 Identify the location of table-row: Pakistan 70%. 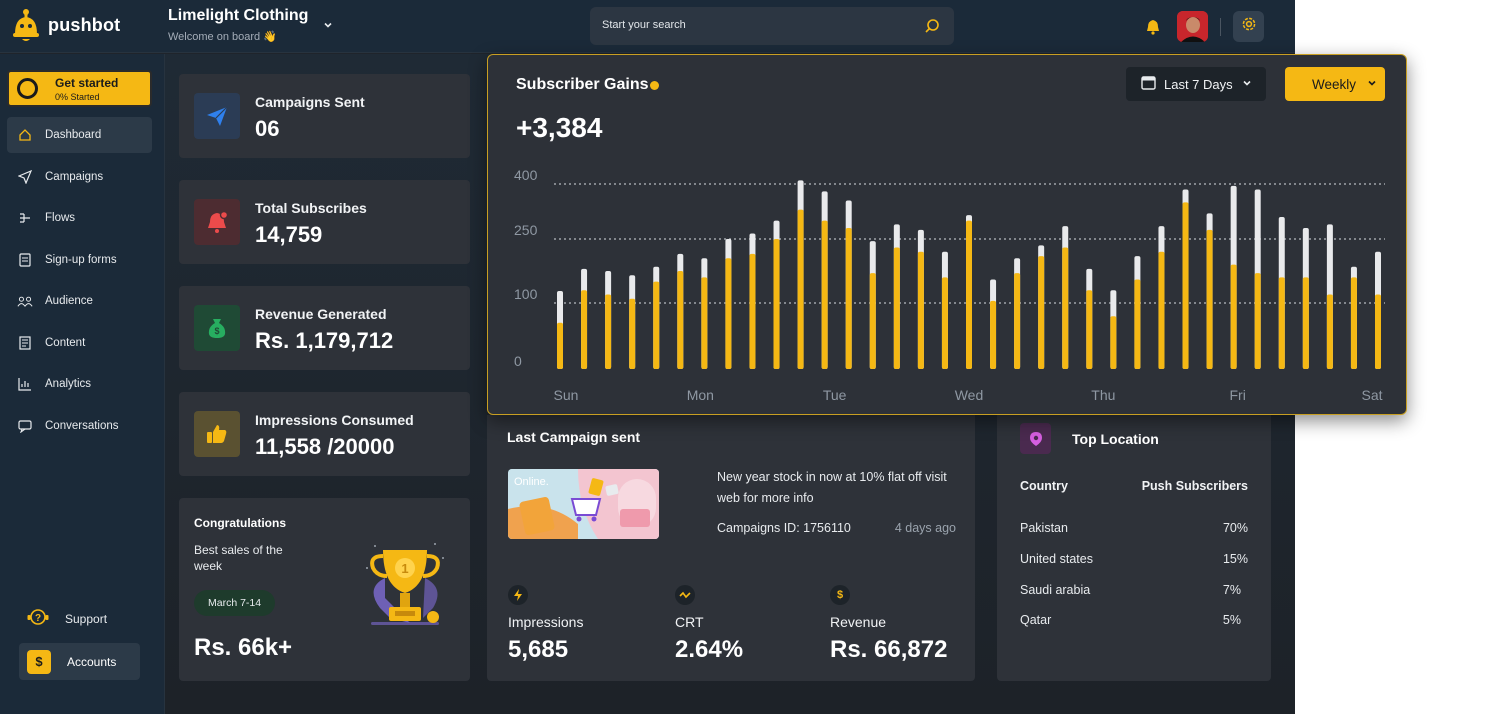
(1134, 528).